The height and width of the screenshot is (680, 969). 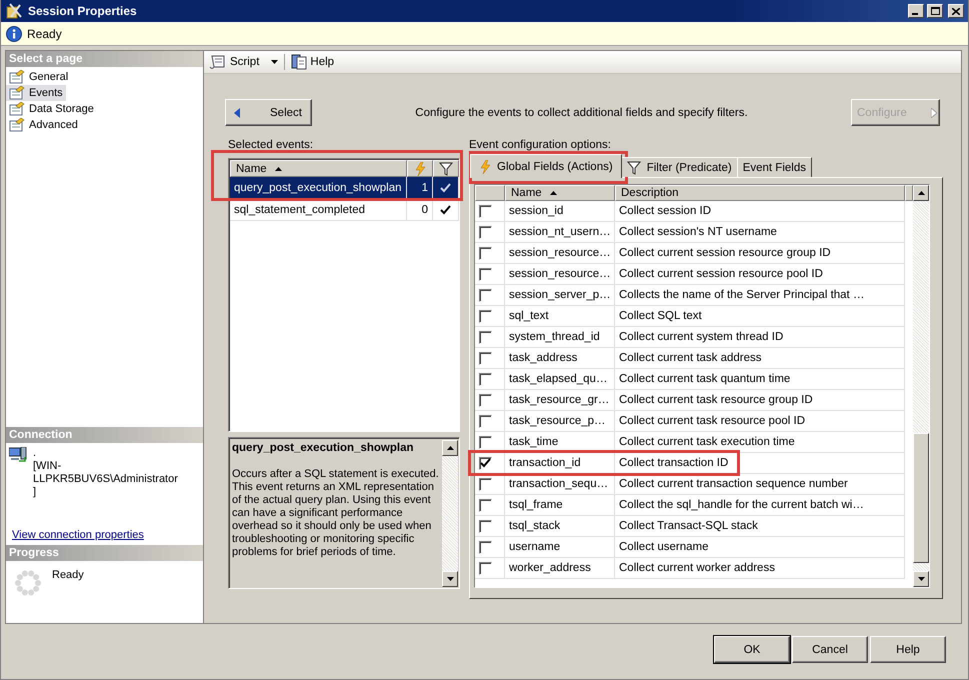 I want to click on section-header: Progress, so click(x=104, y=553).